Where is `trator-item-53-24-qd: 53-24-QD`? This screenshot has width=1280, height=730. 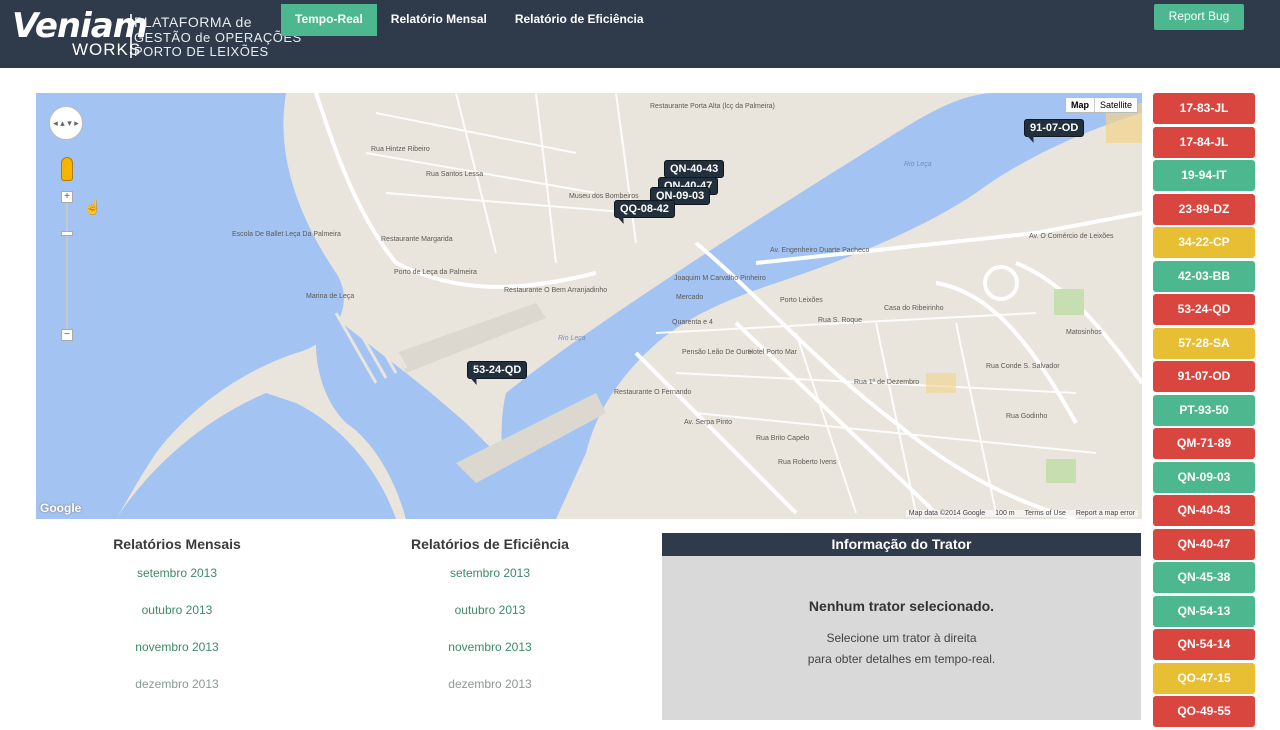 trator-item-53-24-qd: 53-24-QD is located at coordinates (1204, 309).